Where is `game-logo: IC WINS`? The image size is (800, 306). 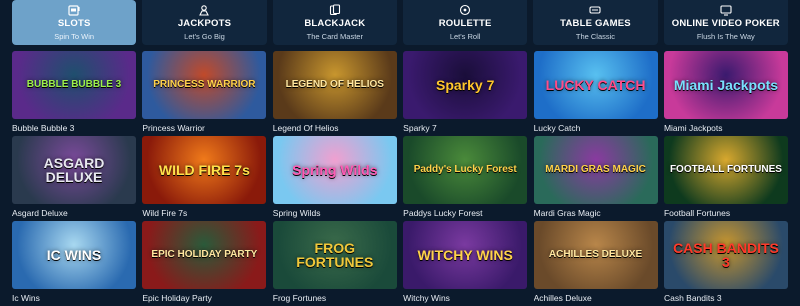
game-logo: IC WINS is located at coordinates (74, 255).